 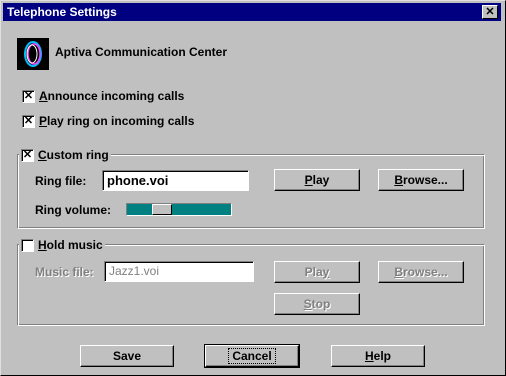 I want to click on cancel-label: Cancel, so click(x=252, y=356).